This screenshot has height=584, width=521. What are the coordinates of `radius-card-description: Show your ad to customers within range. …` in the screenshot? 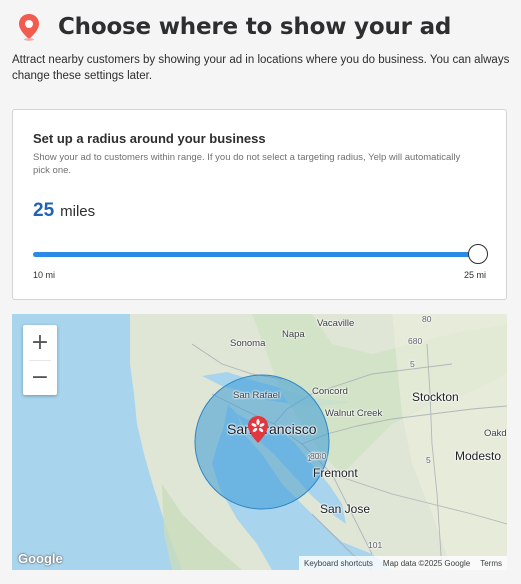 It's located at (247, 164).